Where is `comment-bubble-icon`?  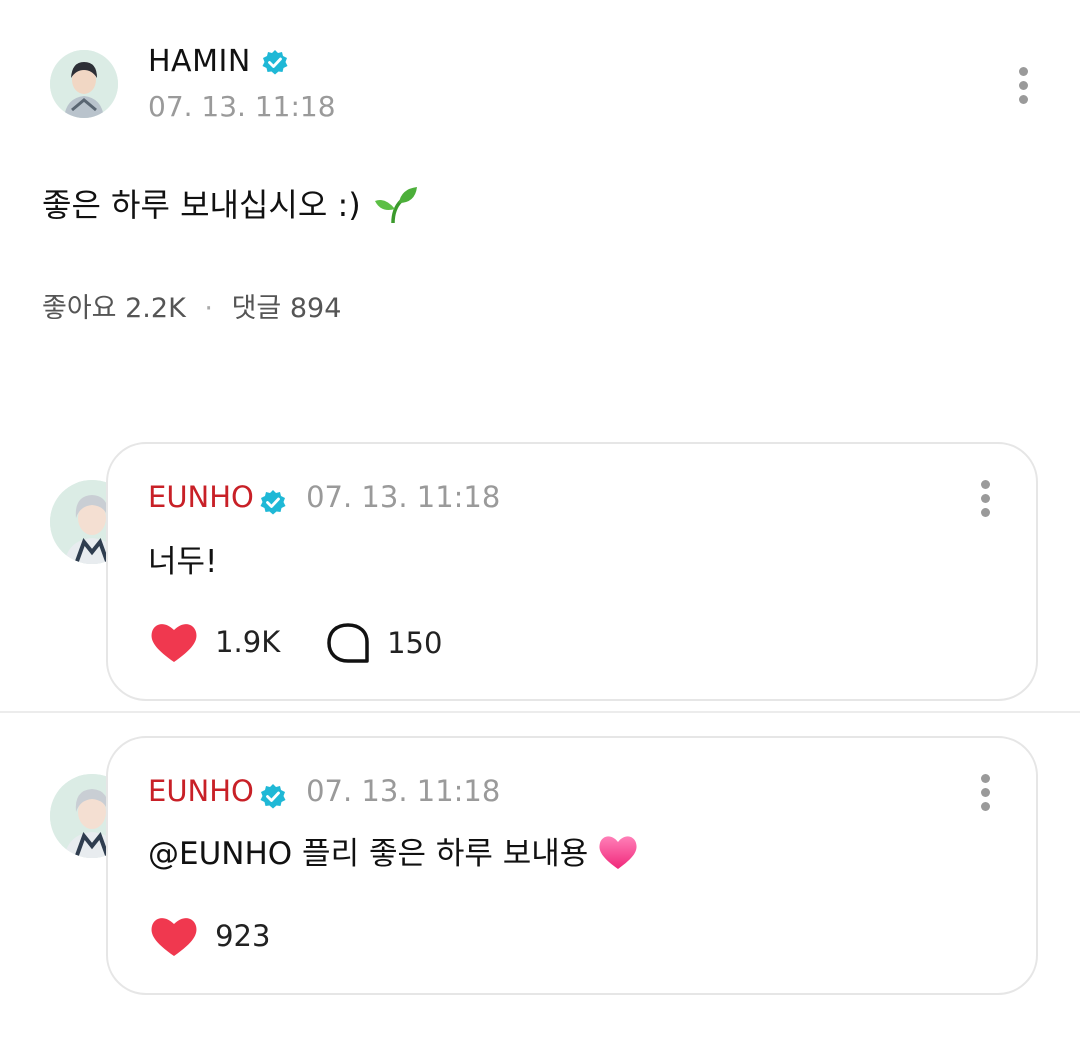 comment-bubble-icon is located at coordinates (348, 643).